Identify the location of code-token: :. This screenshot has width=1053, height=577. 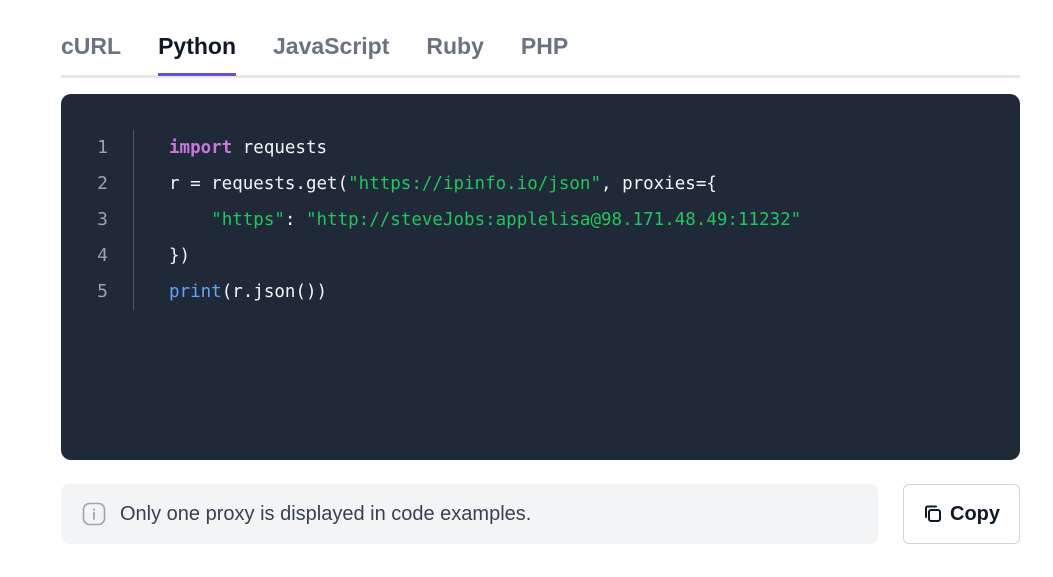
(295, 220).